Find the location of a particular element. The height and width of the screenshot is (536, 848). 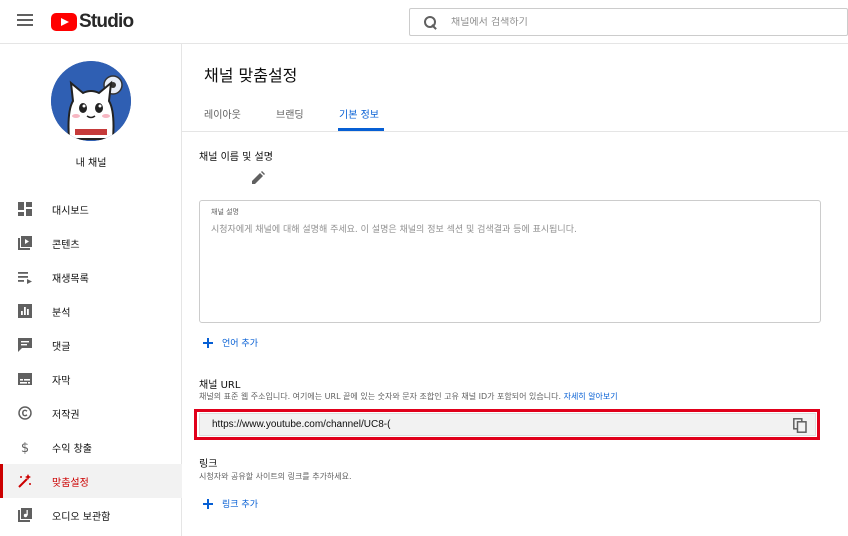

sidebar-item-label: 저작권 is located at coordinates (66, 415).